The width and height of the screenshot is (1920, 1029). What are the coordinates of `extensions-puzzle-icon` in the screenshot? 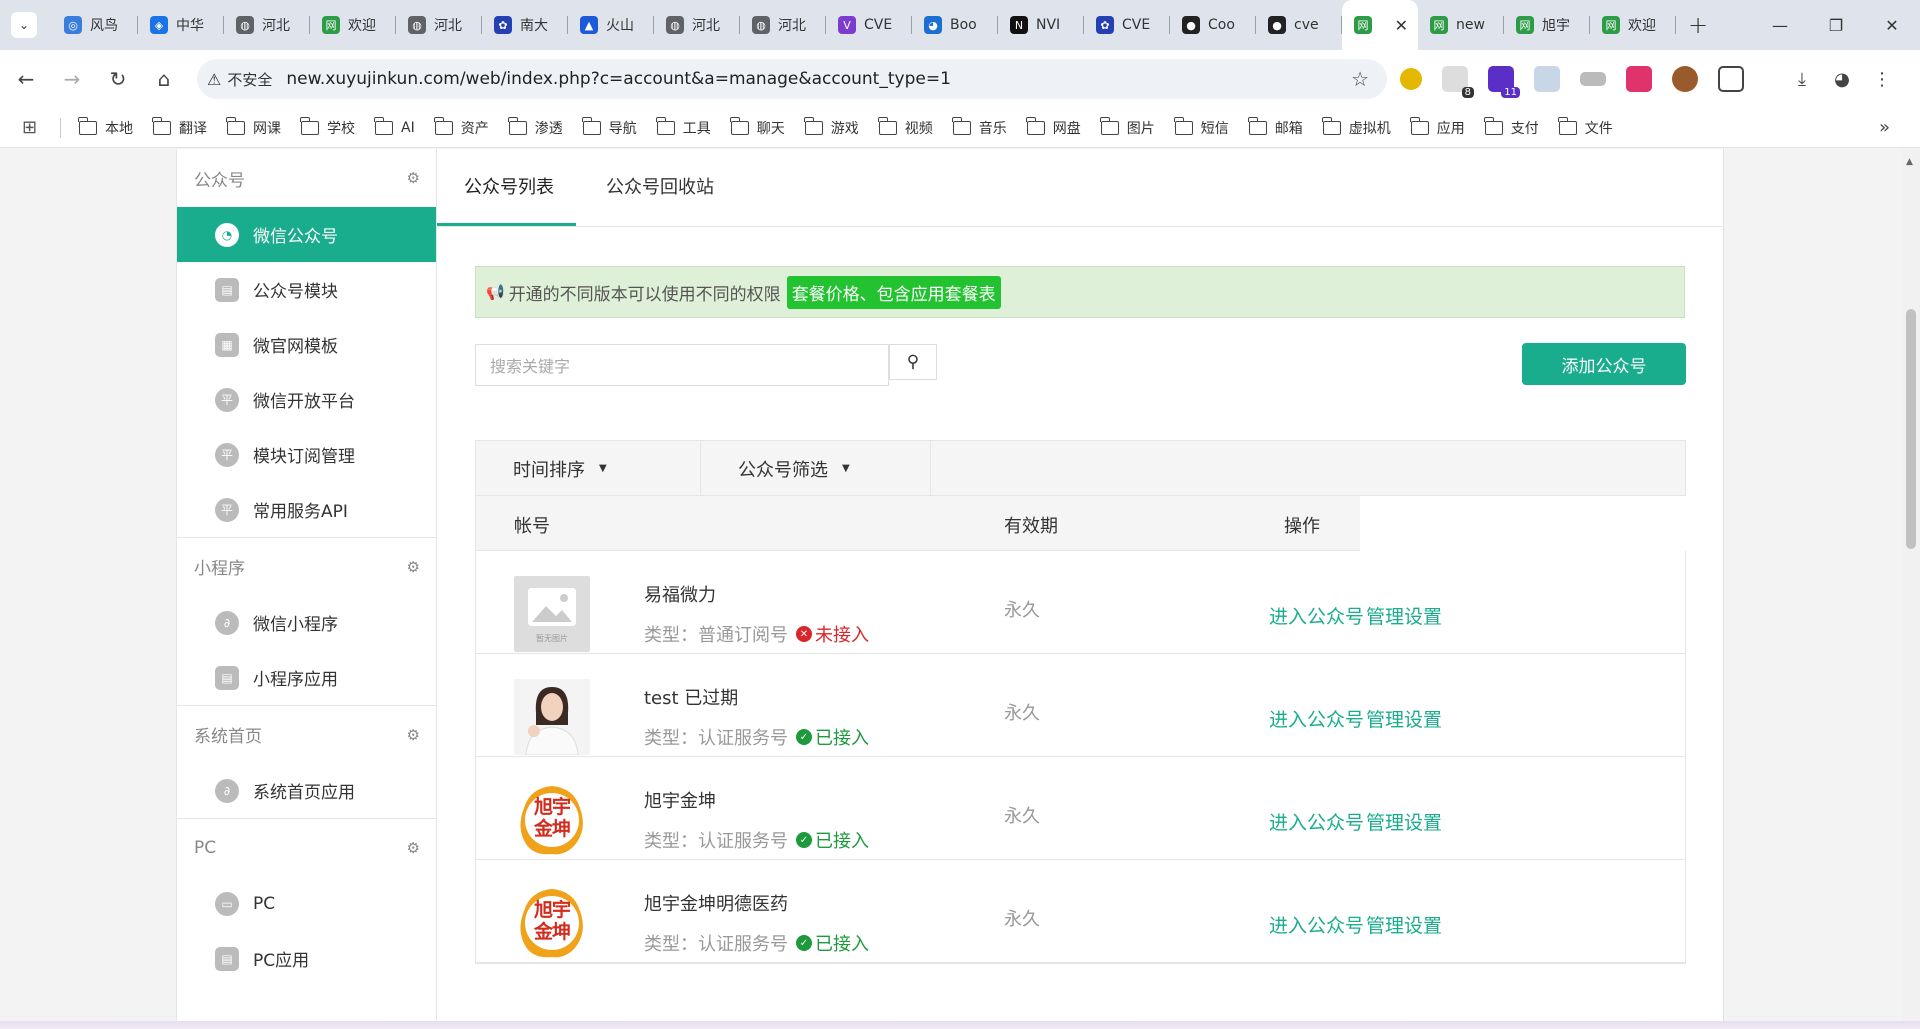 It's located at (1731, 79).